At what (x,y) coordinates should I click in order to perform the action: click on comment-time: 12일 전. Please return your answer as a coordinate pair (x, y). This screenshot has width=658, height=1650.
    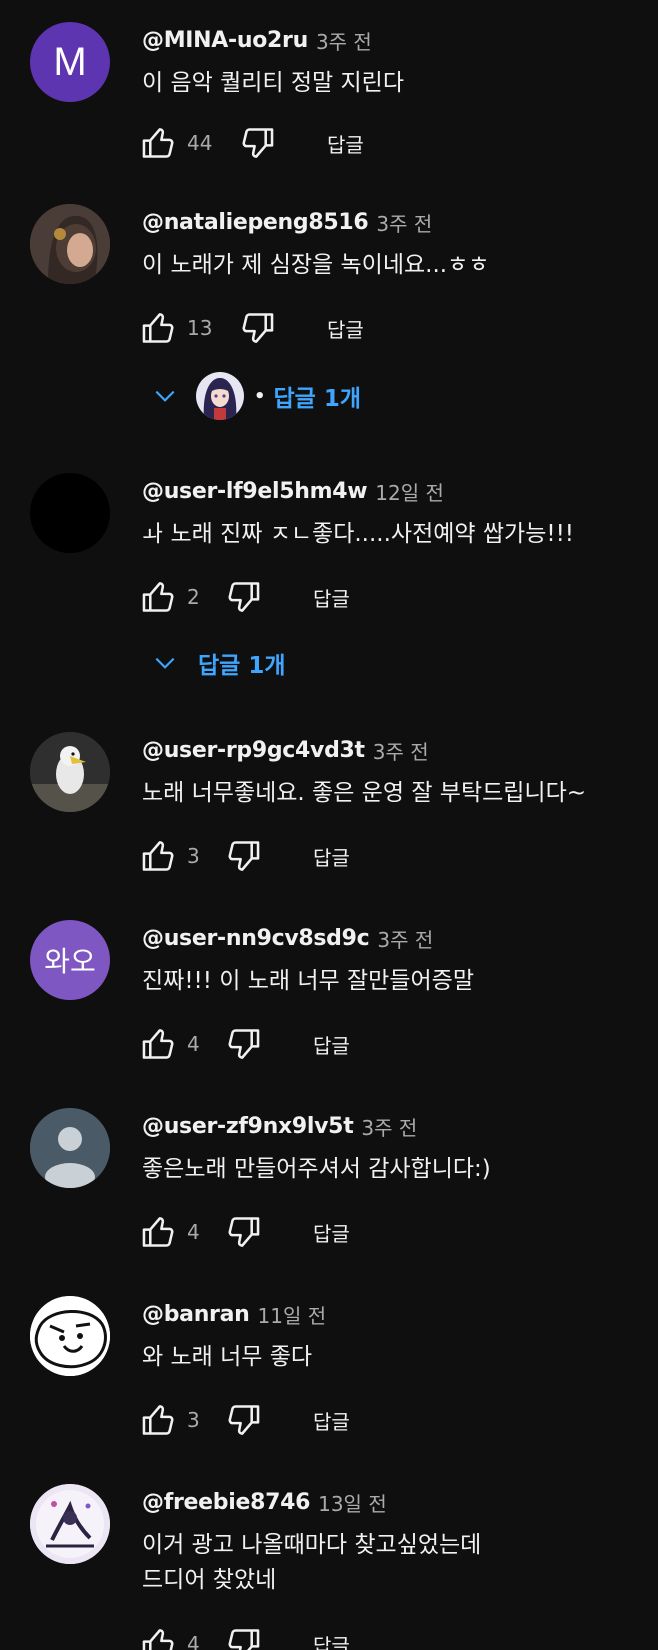
    Looking at the image, I should click on (409, 491).